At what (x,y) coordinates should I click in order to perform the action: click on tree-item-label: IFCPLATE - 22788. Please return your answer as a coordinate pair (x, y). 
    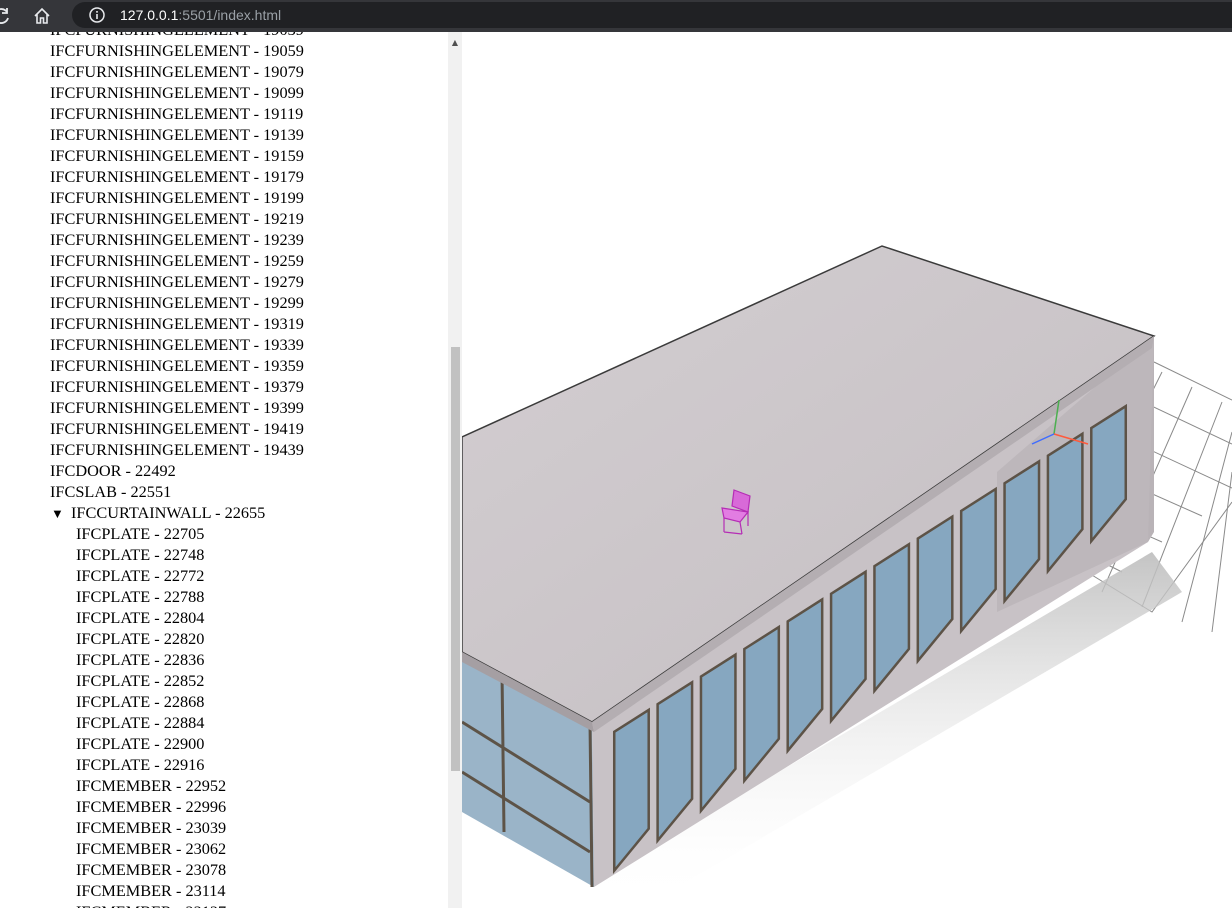
    Looking at the image, I should click on (140, 596).